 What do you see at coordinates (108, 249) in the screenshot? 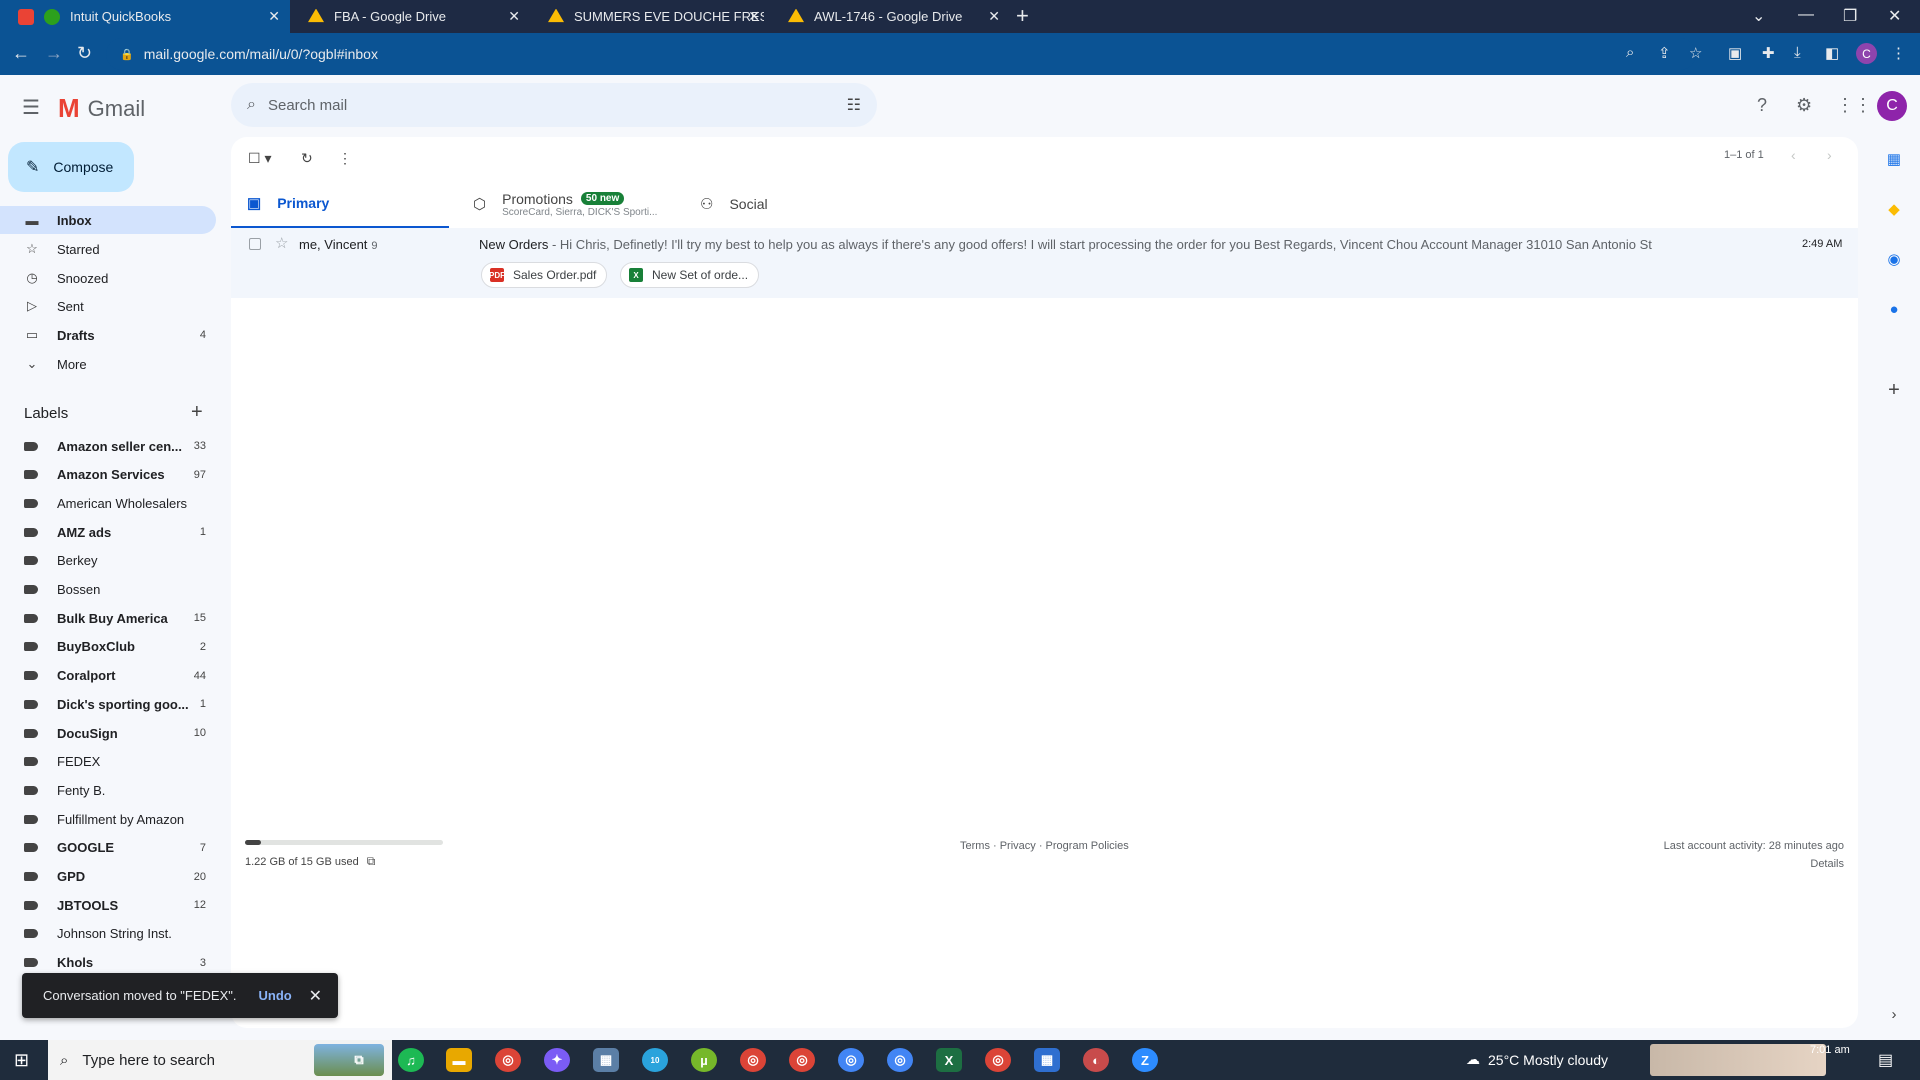
I see `sidebar-item-starred: ☆ Starred` at bounding box center [108, 249].